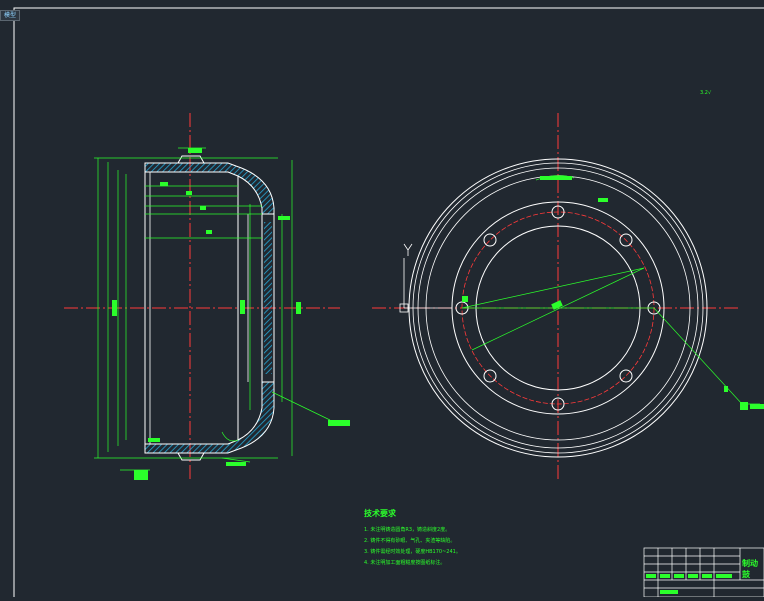 The image size is (764, 601). Describe the element at coordinates (407, 530) in the screenshot. I see `requirement-item: 1. 未注明铸造圆角R3，铸造斜度2度。` at that location.